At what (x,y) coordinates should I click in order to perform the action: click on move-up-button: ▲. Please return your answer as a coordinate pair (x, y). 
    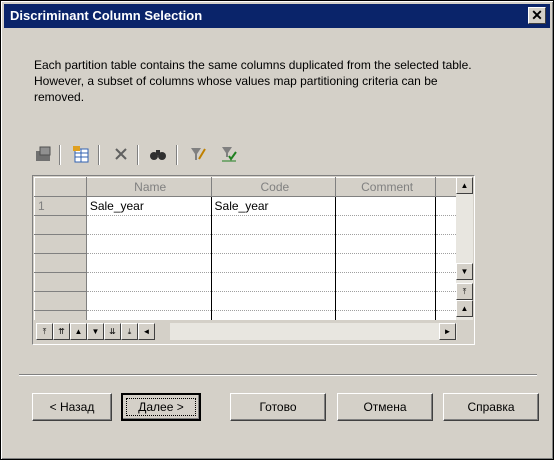
    Looking at the image, I should click on (78, 331).